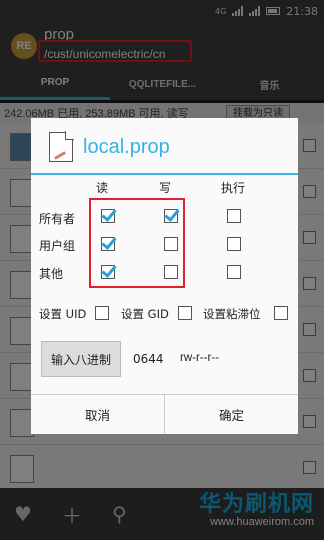  Describe the element at coordinates (102, 313) in the screenshot. I see `set-uid-checkbox` at that location.